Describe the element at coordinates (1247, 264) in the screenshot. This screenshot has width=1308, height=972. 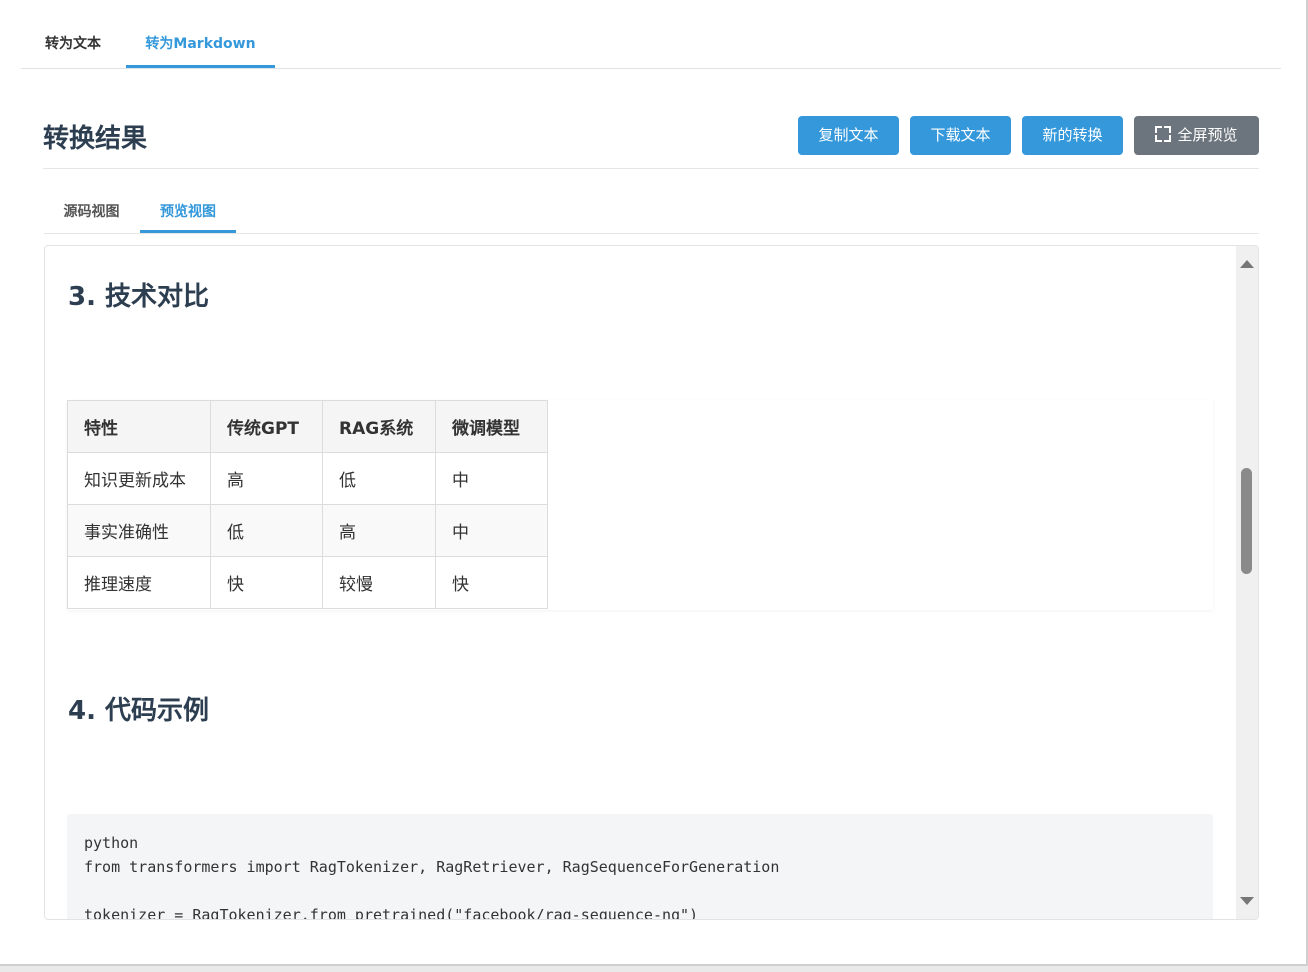
I see `scroll-up-arrow-icon` at that location.